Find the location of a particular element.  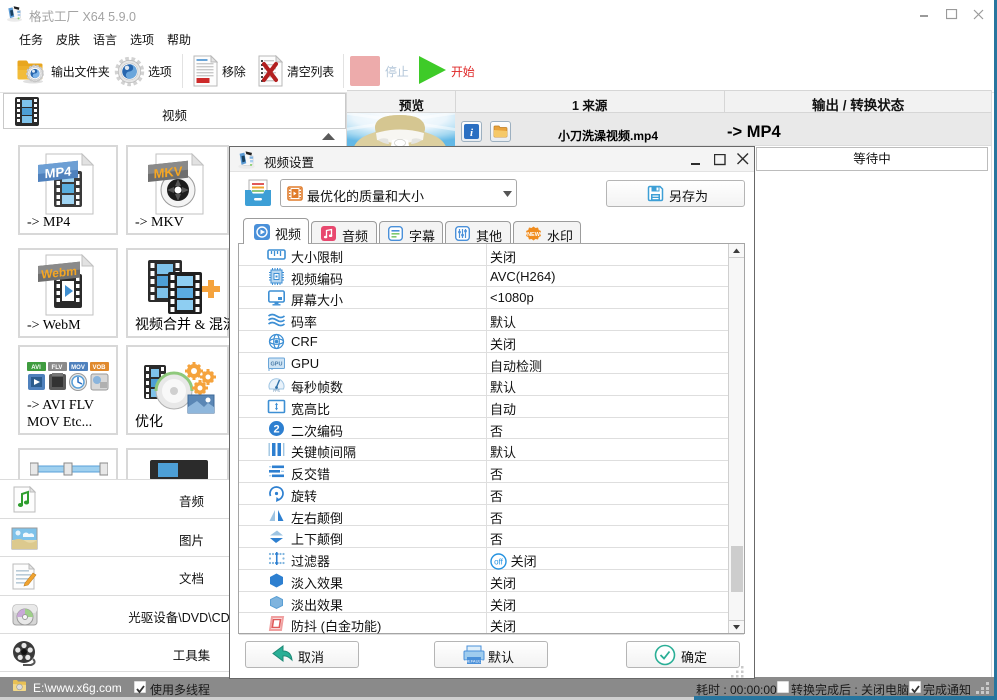

svg-text: VOB is located at coordinates (99, 368).